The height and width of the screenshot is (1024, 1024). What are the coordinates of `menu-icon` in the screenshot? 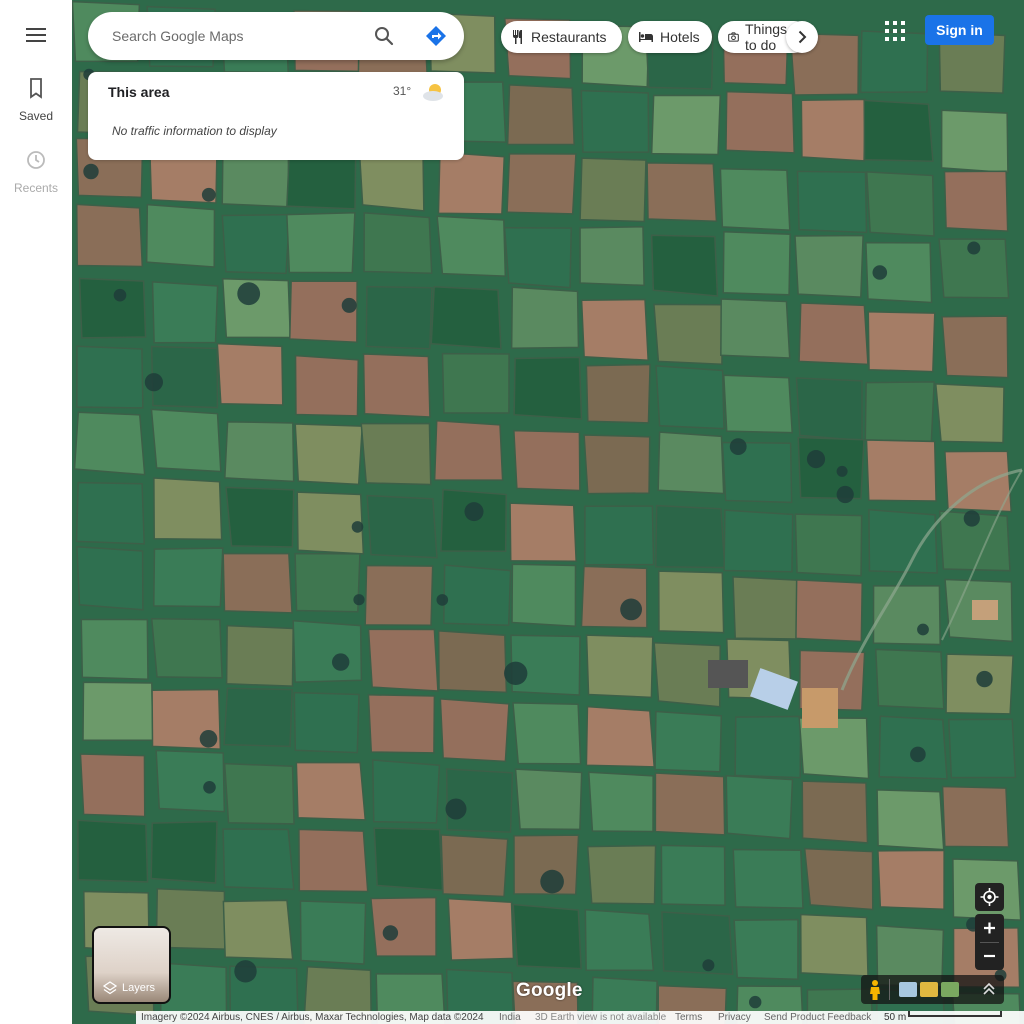 It's located at (36, 36).